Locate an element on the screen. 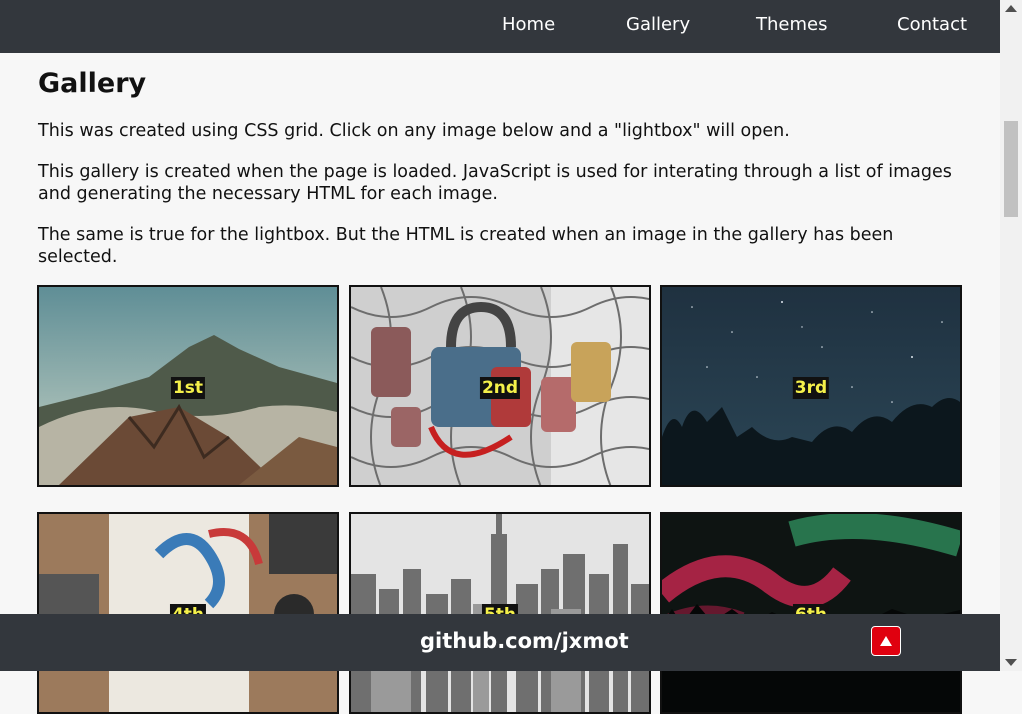  gallery-caption: 1st is located at coordinates (188, 388).